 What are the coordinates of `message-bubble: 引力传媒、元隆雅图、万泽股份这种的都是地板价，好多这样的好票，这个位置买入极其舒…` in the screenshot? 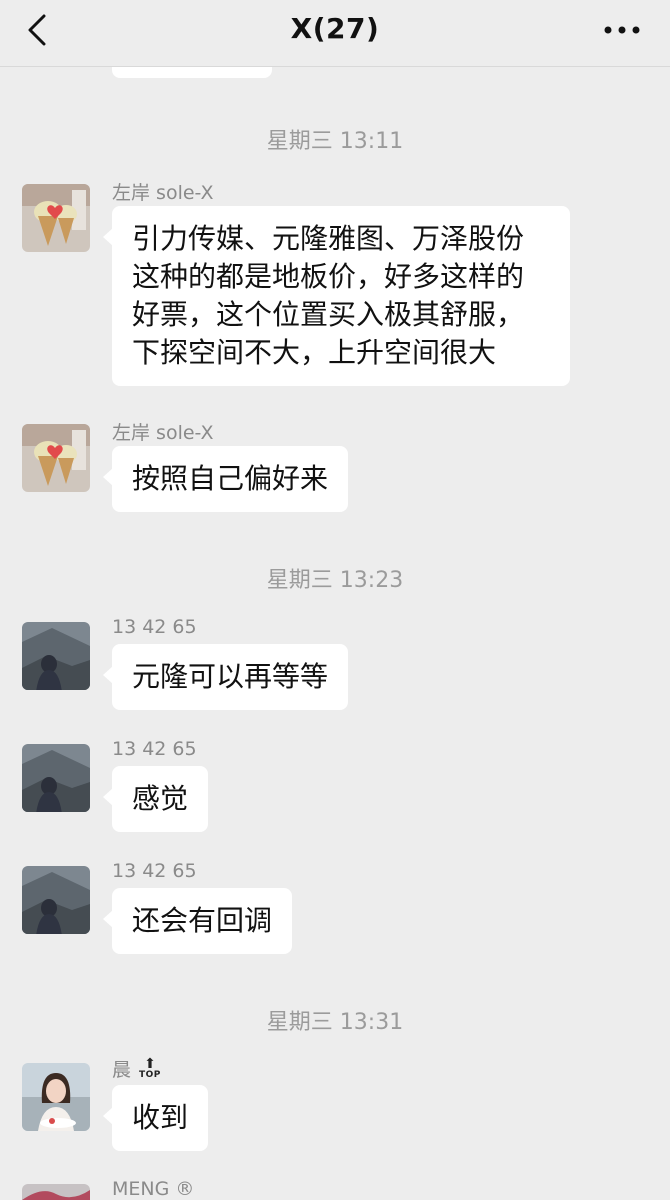 It's located at (336, 296).